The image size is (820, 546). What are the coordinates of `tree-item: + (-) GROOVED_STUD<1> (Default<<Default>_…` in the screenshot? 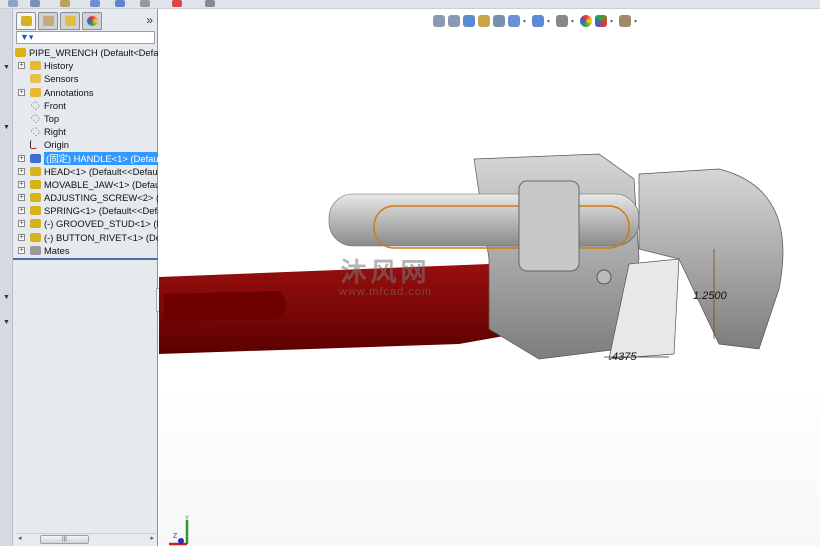 It's located at (85, 223).